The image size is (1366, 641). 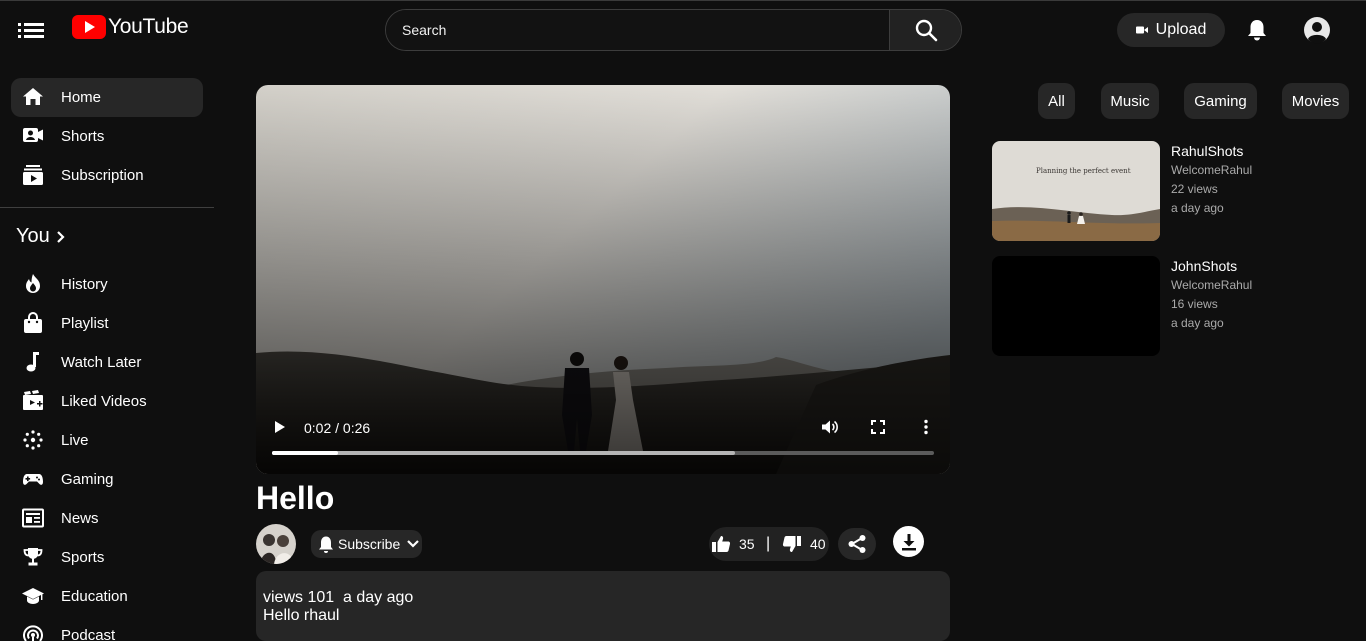 What do you see at coordinates (80, 518) in the screenshot?
I see `sidebar-item-label: News` at bounding box center [80, 518].